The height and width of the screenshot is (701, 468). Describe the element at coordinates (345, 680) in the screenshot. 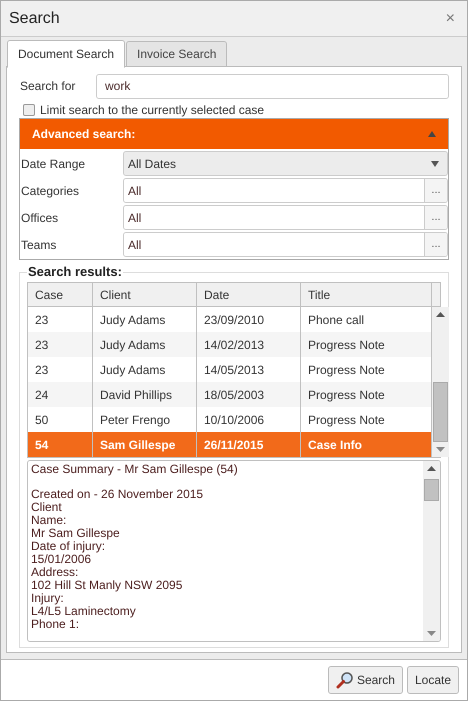

I see `search-icon` at that location.